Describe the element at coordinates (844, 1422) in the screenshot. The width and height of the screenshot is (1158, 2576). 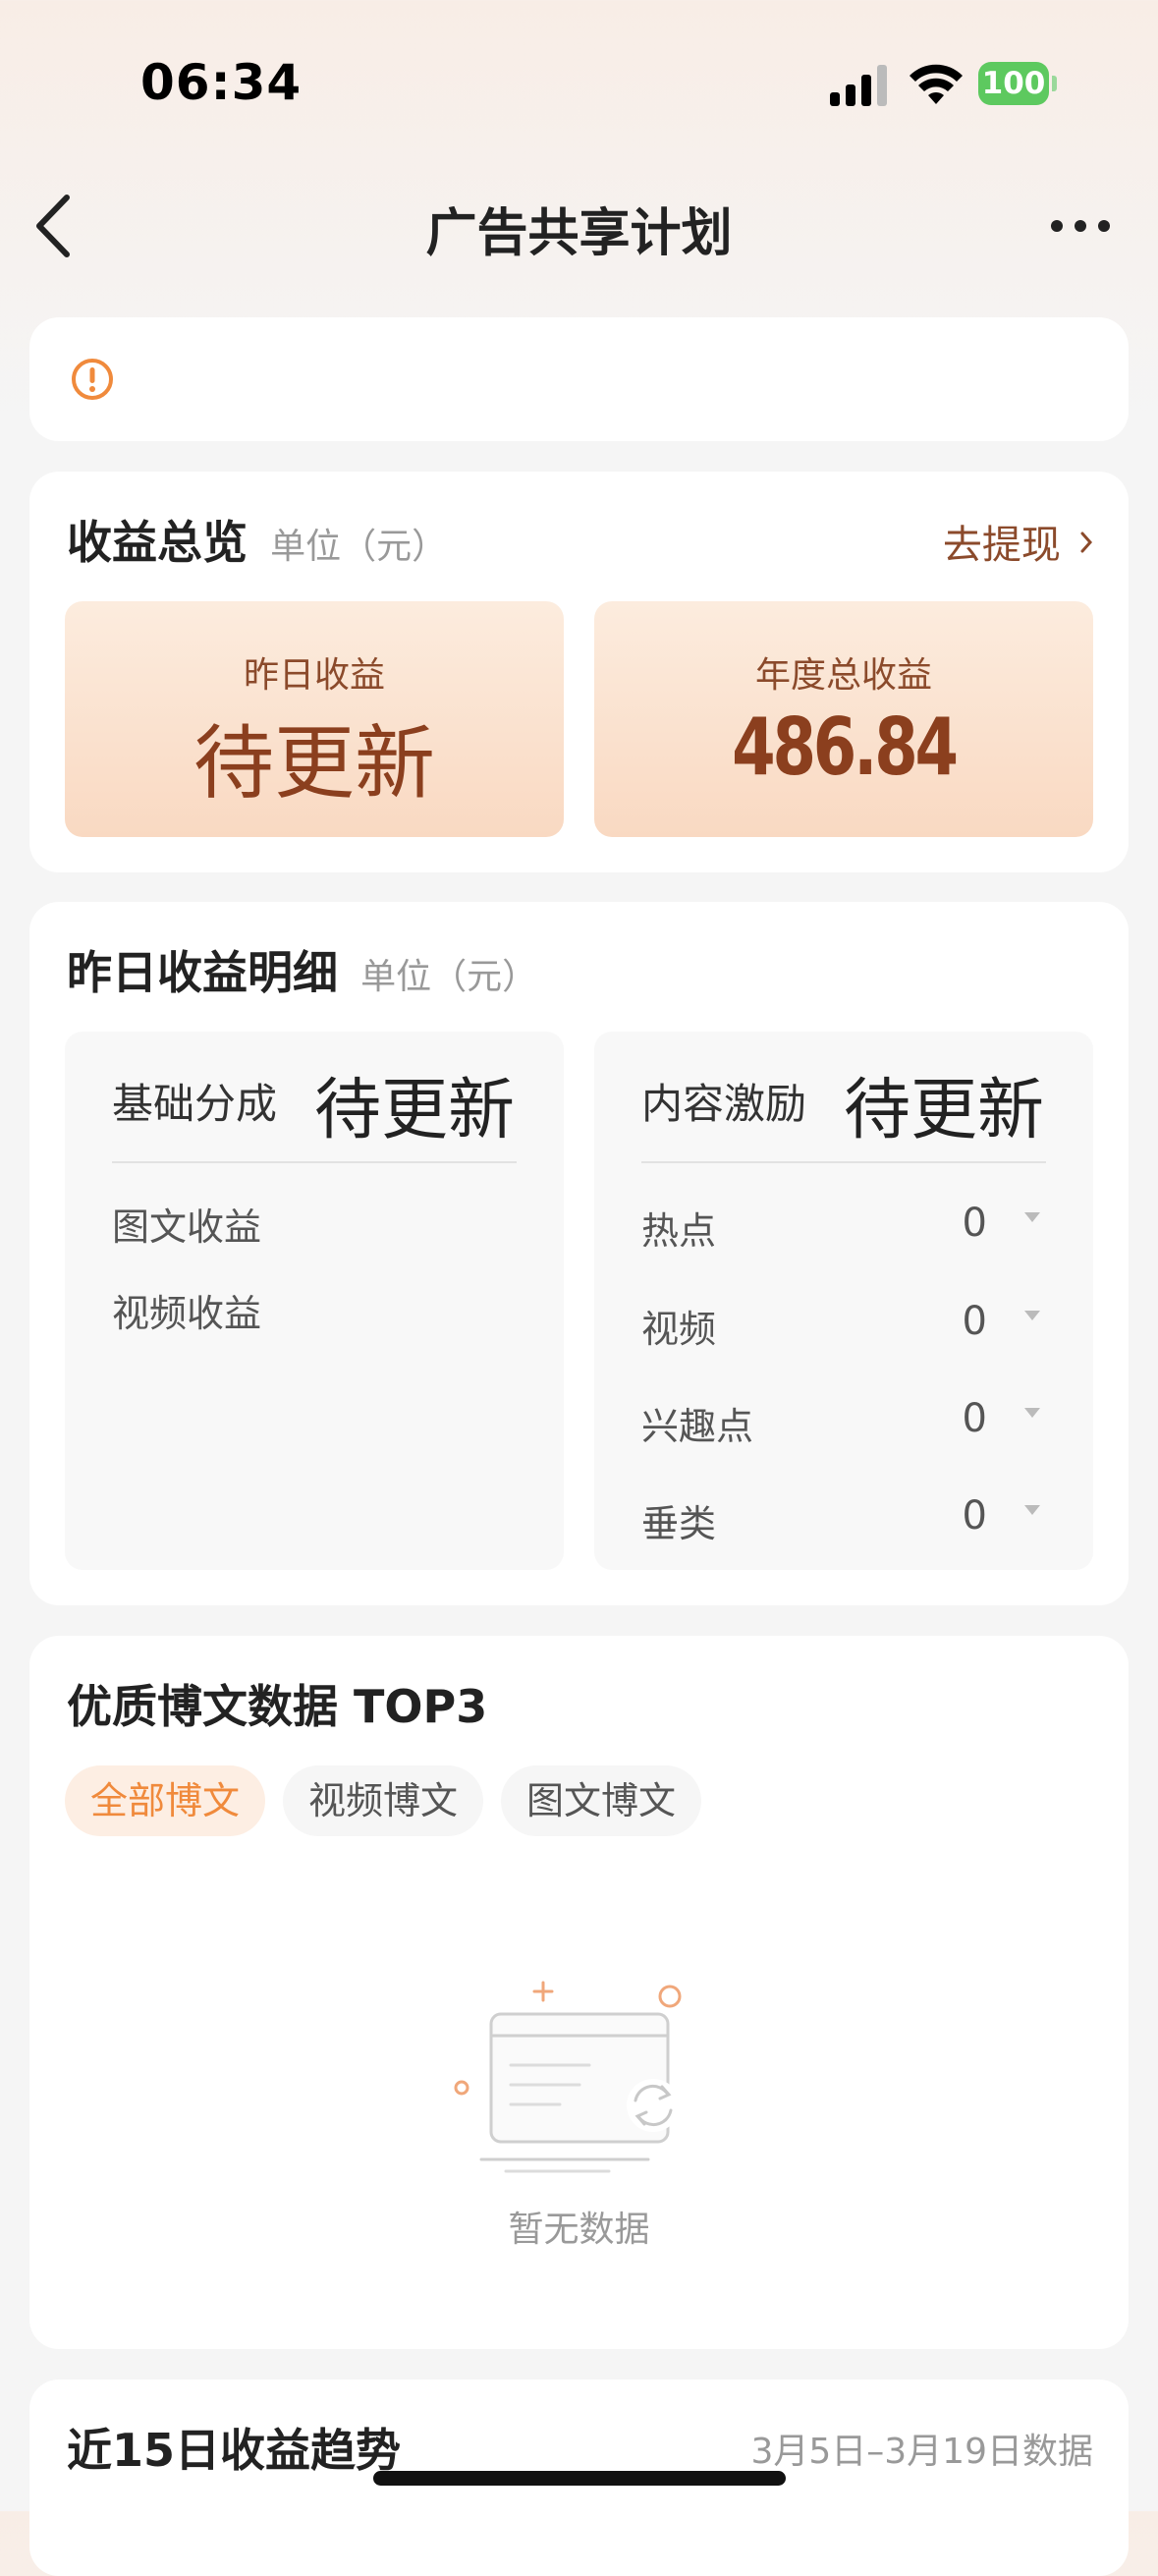
I see `incentive-row-interest: 兴趣点 0` at that location.